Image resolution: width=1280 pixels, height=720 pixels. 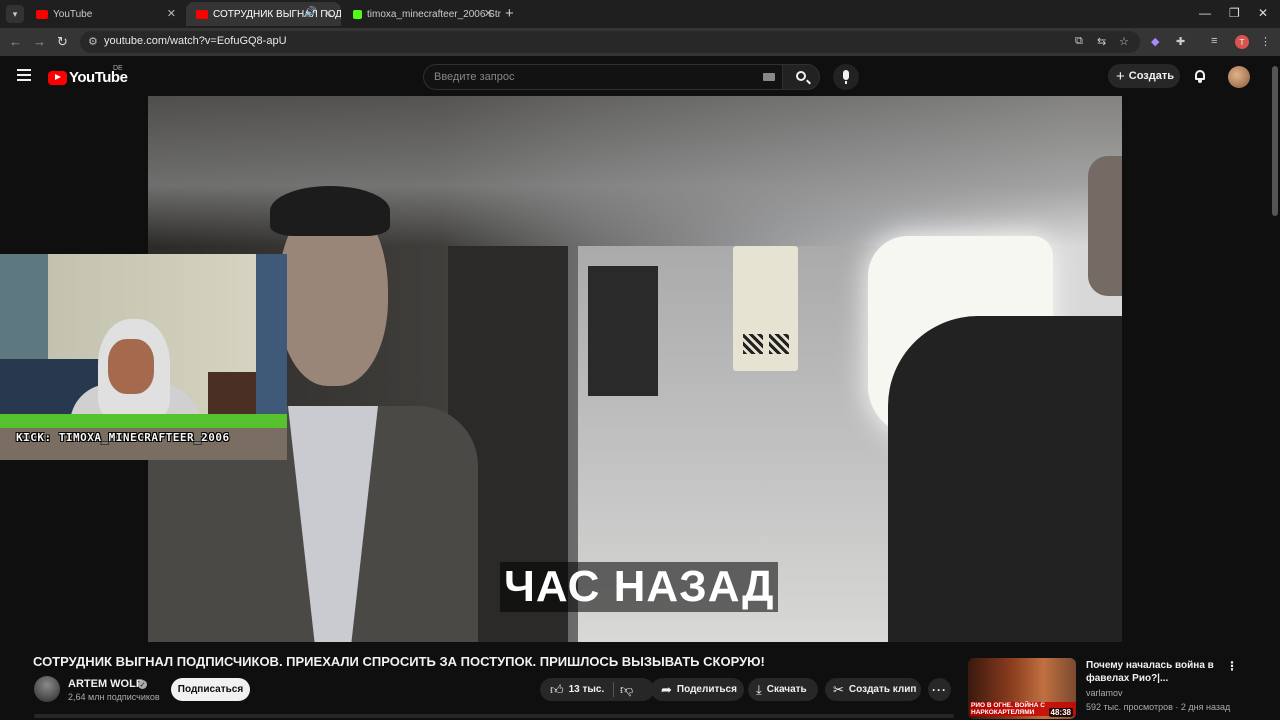 What do you see at coordinates (143, 357) in the screenshot?
I see `streamer-webcam-overlay: KICK: TIMOXA_MINECRAFTEER_2006` at bounding box center [143, 357].